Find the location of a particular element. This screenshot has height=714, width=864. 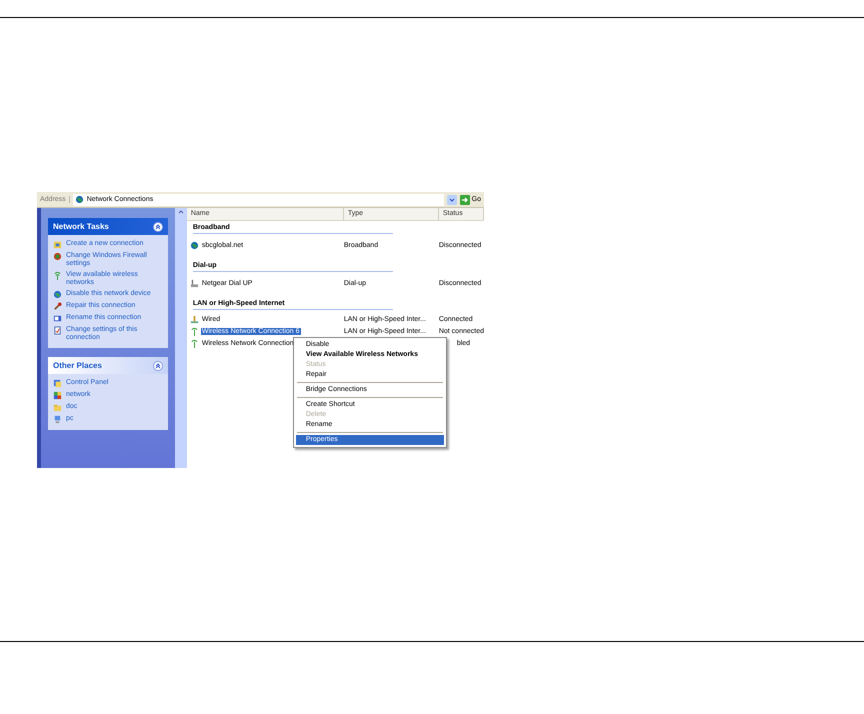

panel-title: Network Tasks is located at coordinates (81, 226).